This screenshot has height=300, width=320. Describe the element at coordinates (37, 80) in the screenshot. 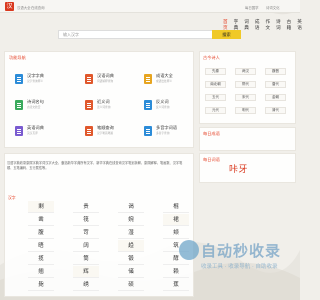

I see `tool-zidian: 汉字字典 汉字查询释义` at that location.